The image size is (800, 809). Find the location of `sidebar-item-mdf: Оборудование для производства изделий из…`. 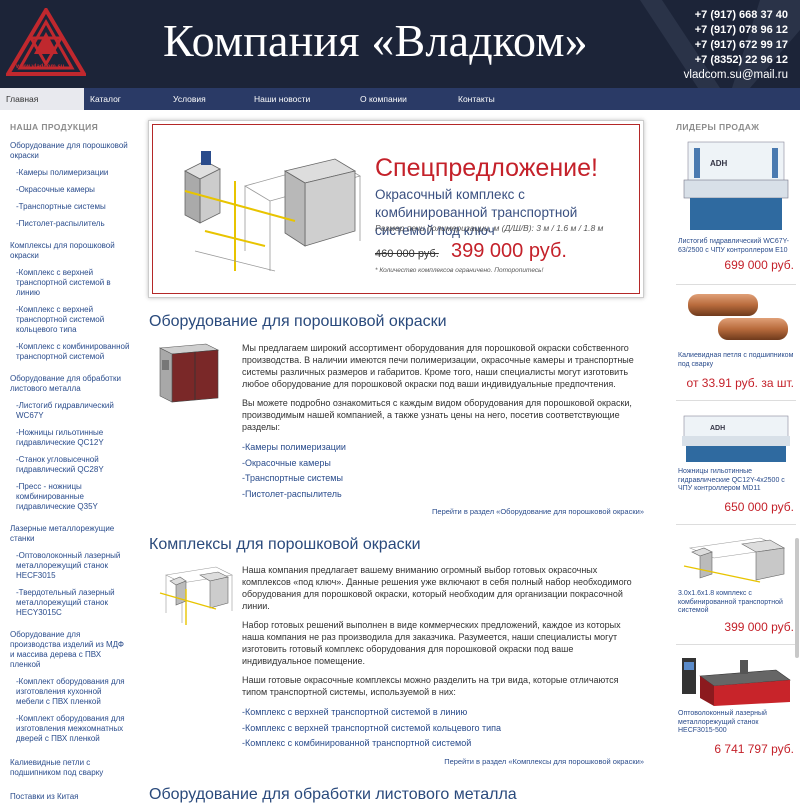

sidebar-item-mdf: Оборудование для производства изделий из… is located at coordinates (70, 650).